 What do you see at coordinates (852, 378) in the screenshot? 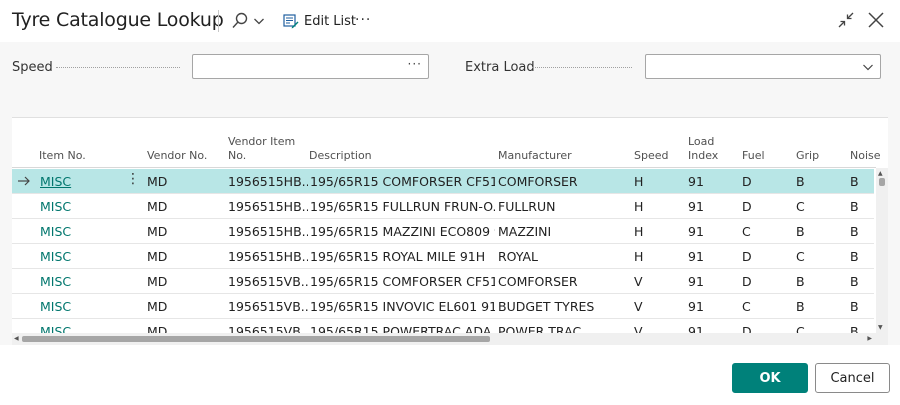
I see `cancel-button: Cancel` at bounding box center [852, 378].